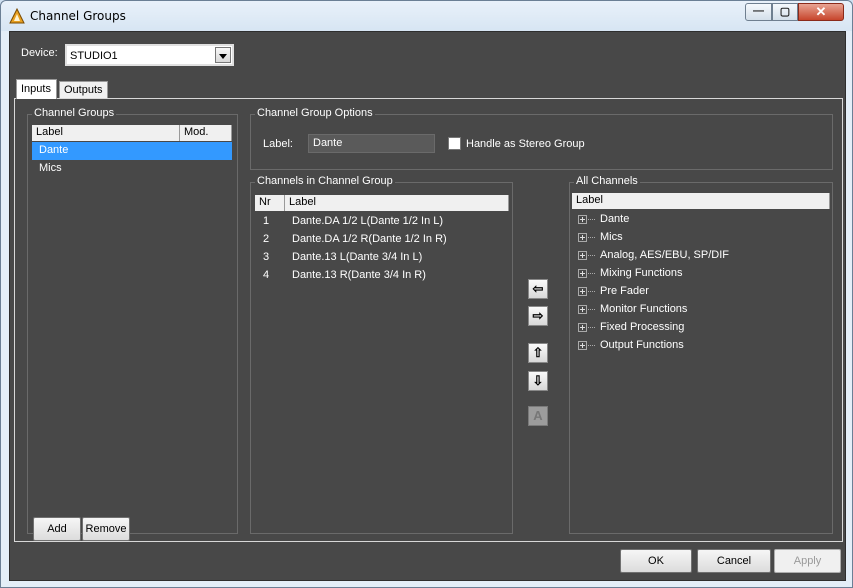 The width and height of the screenshot is (853, 588). I want to click on app-icon, so click(17, 16).